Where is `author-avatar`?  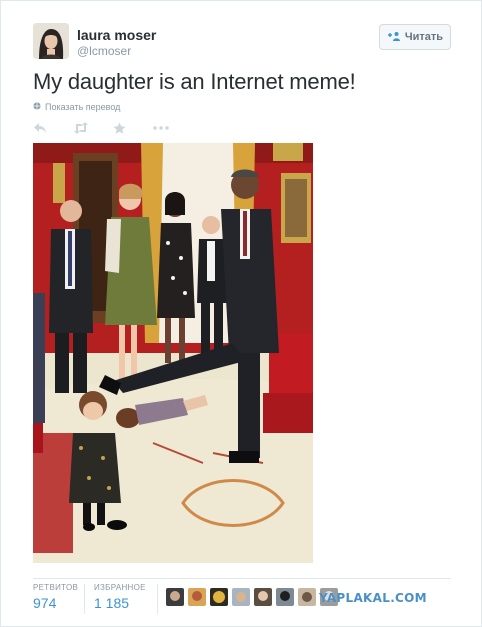
author-avatar is located at coordinates (51, 41).